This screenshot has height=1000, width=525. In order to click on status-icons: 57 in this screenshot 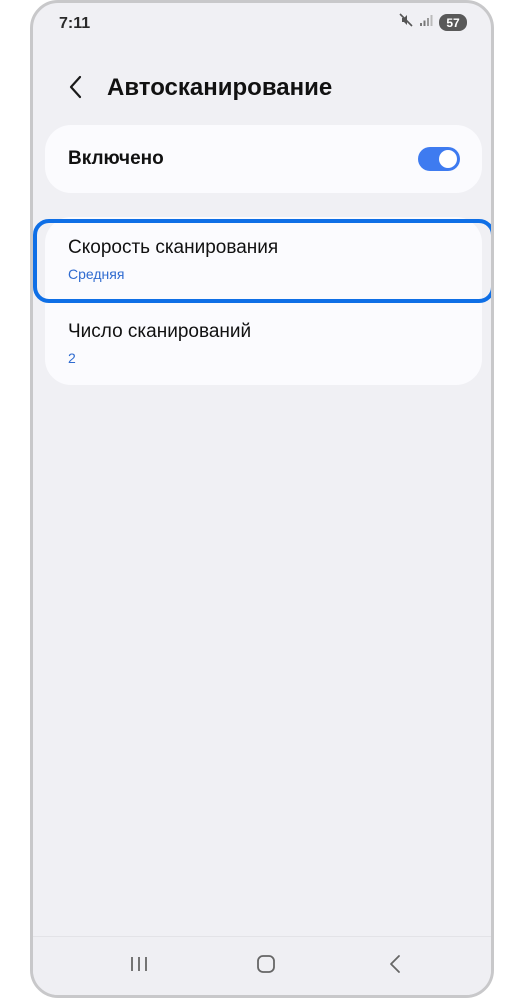, I will do `click(433, 22)`.